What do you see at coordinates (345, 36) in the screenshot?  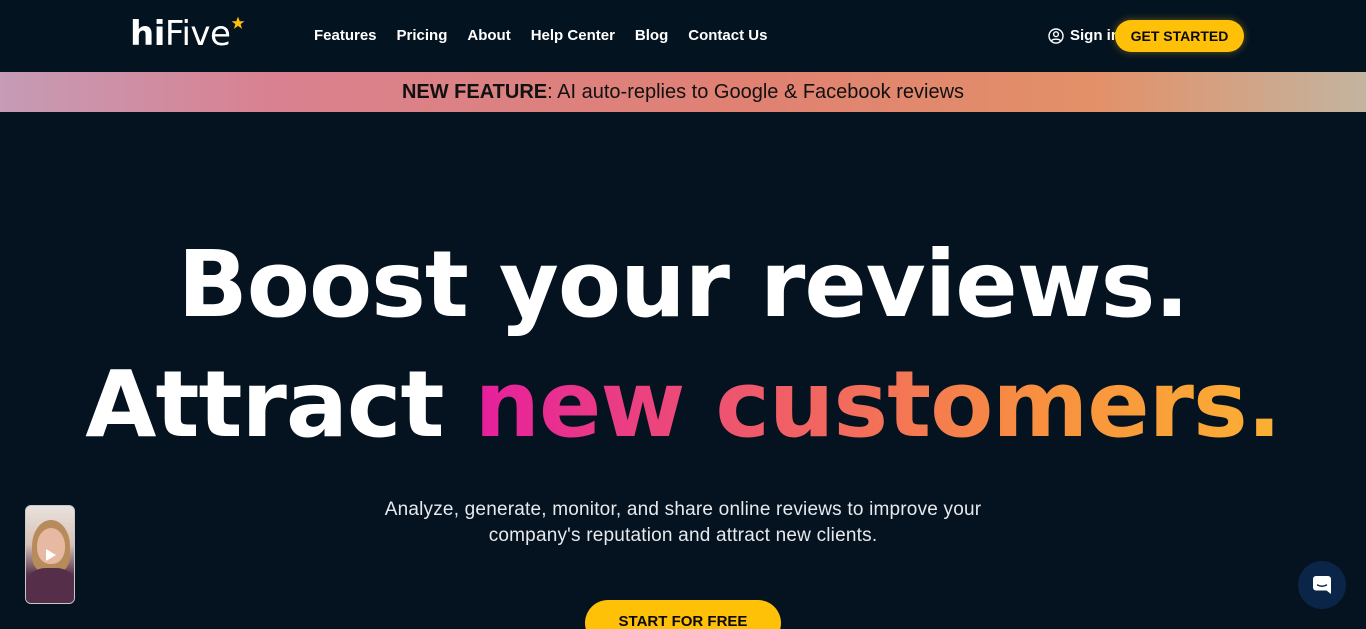 I see `nav-features: Features` at bounding box center [345, 36].